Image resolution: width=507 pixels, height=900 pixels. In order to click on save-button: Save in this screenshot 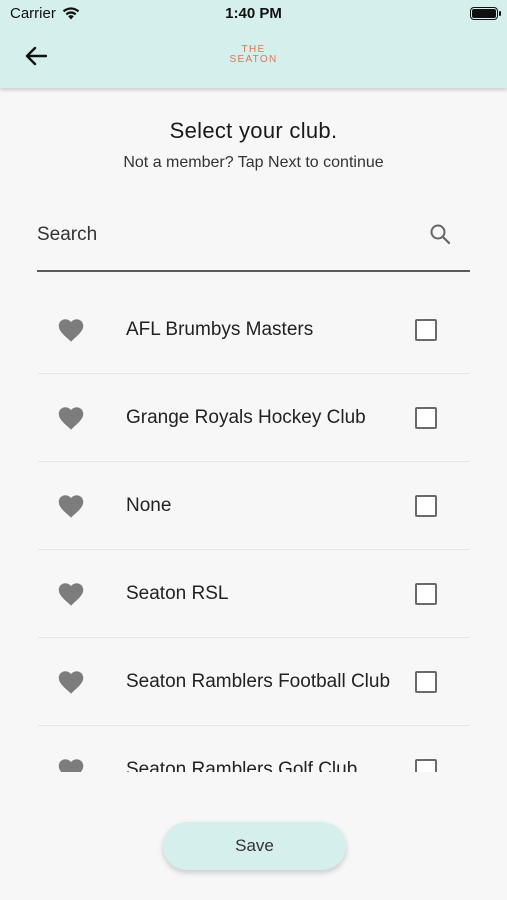, I will do `click(254, 846)`.